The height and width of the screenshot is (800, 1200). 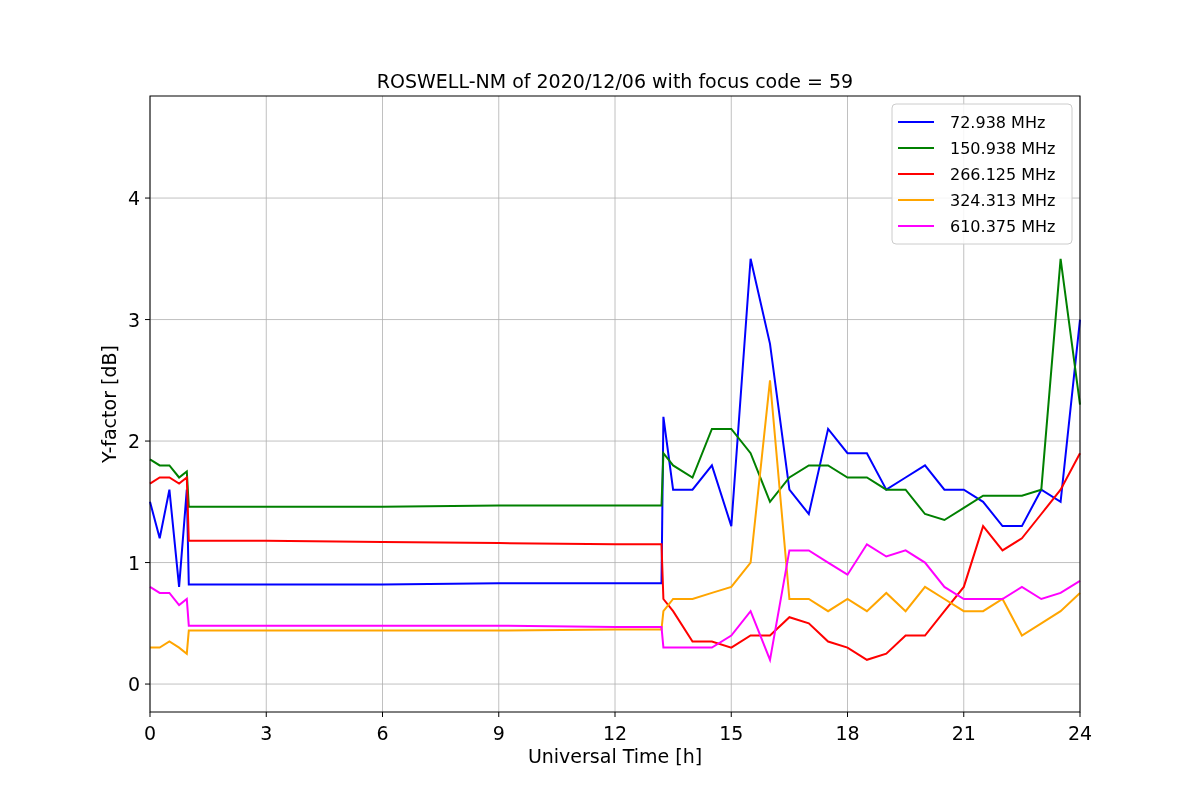 What do you see at coordinates (133, 441) in the screenshot?
I see `y-tick-label: 2` at bounding box center [133, 441].